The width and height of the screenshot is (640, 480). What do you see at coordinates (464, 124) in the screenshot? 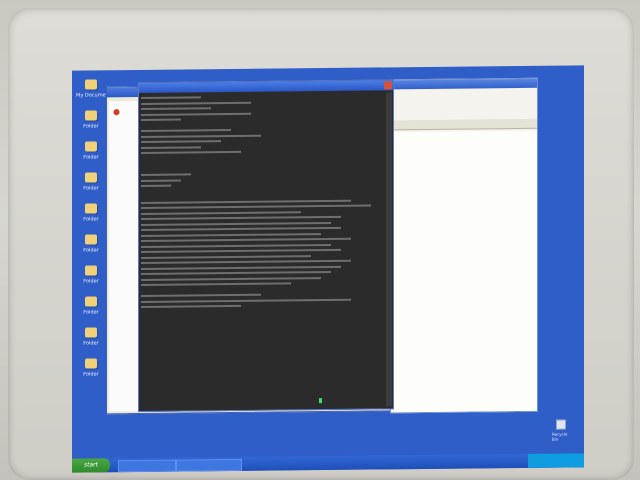
I see `right-window-toolbar` at bounding box center [464, 124].